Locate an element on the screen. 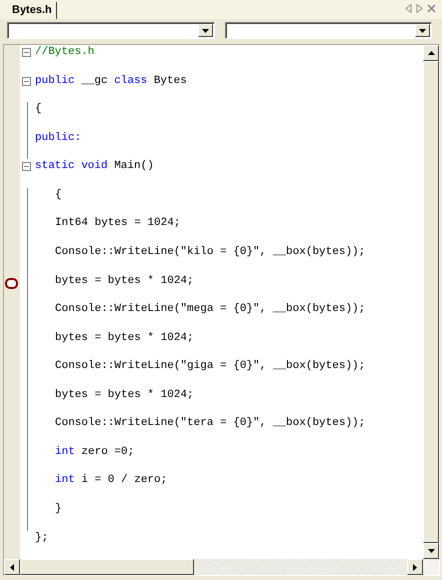  code-line: static void Main() is located at coordinates (94, 166).